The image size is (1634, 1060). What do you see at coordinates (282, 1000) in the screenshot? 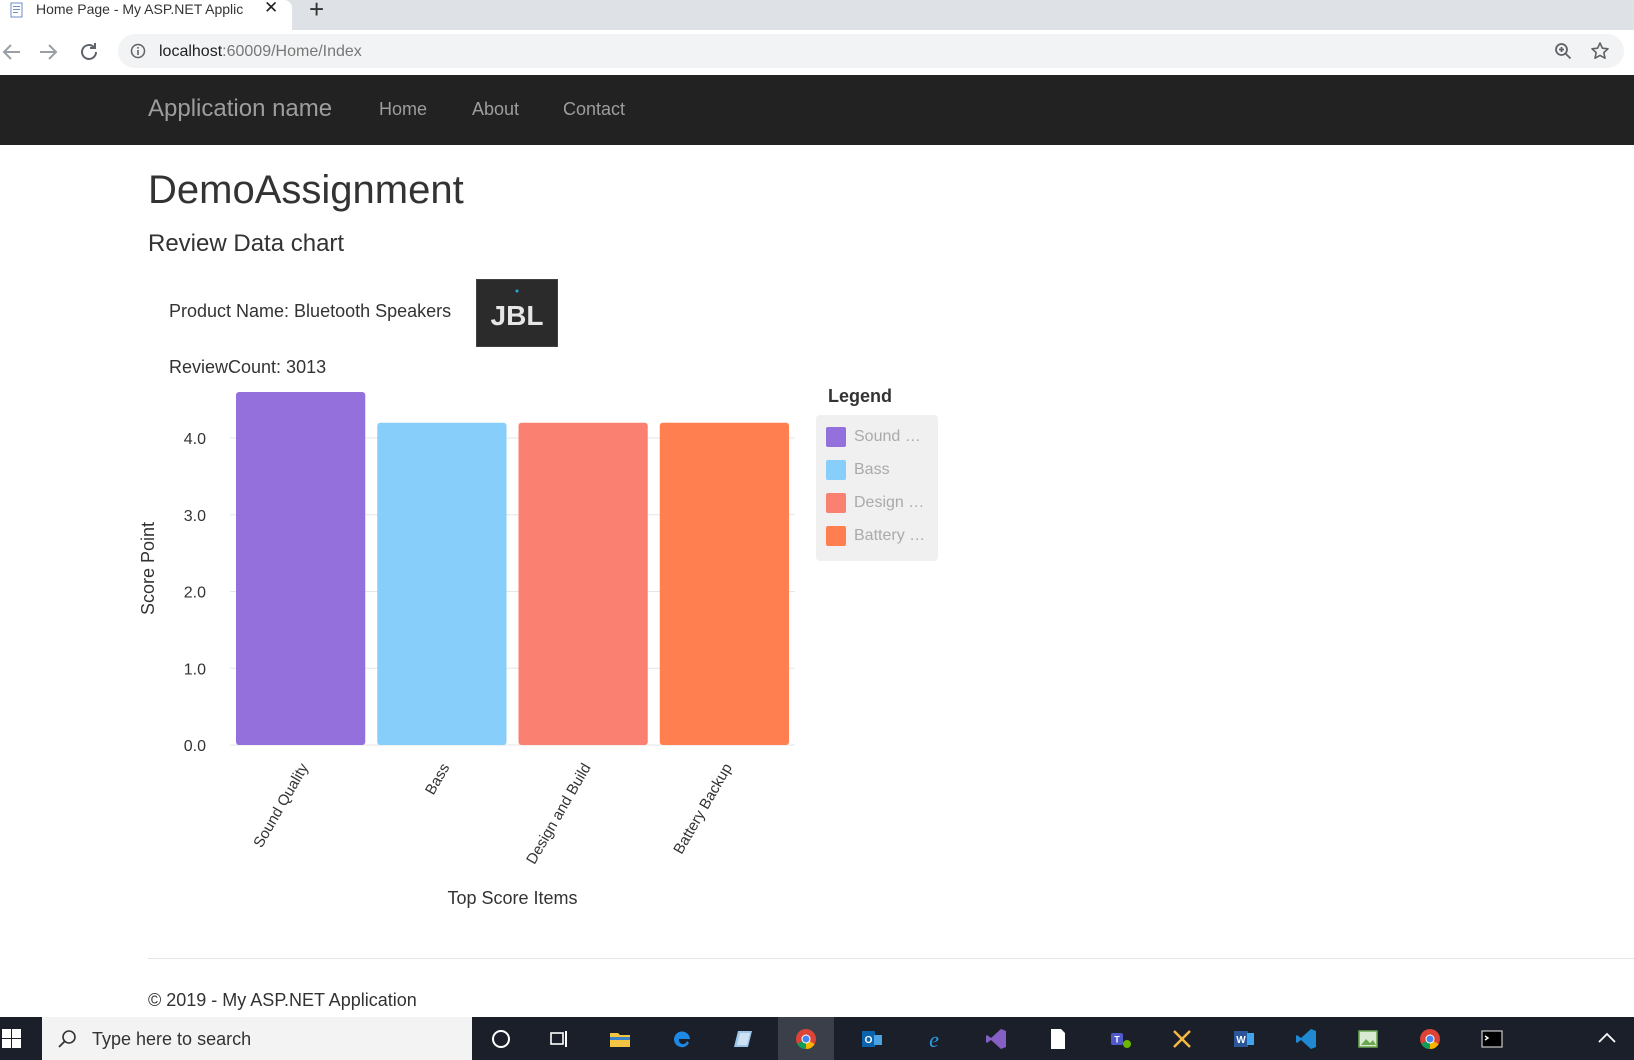
I see `footer-copyright: © 2019 - My ASP.NET Application` at bounding box center [282, 1000].